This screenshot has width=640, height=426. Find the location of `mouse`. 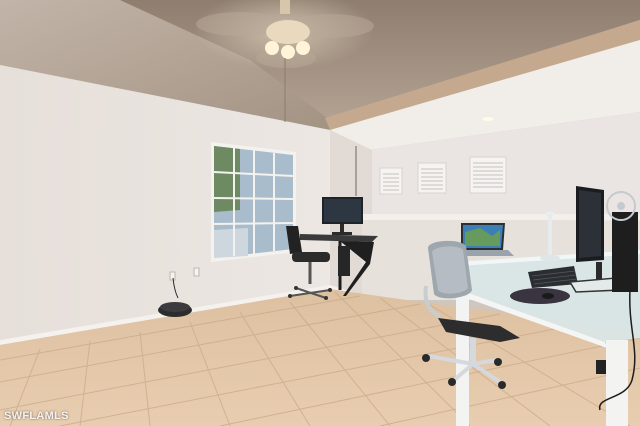

mouse is located at coordinates (548, 296).